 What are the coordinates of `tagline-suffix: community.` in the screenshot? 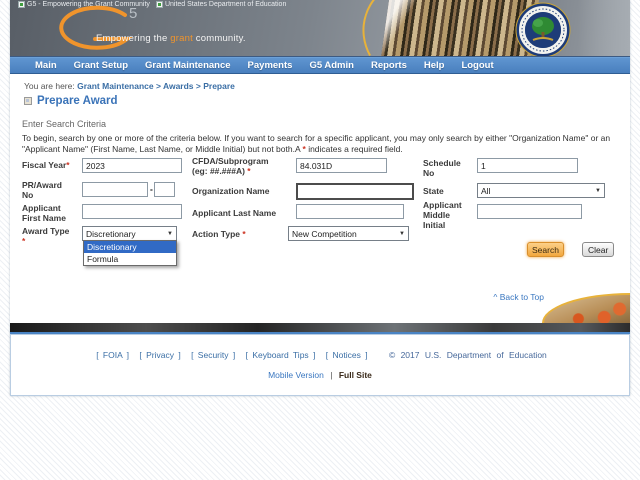 It's located at (219, 38).